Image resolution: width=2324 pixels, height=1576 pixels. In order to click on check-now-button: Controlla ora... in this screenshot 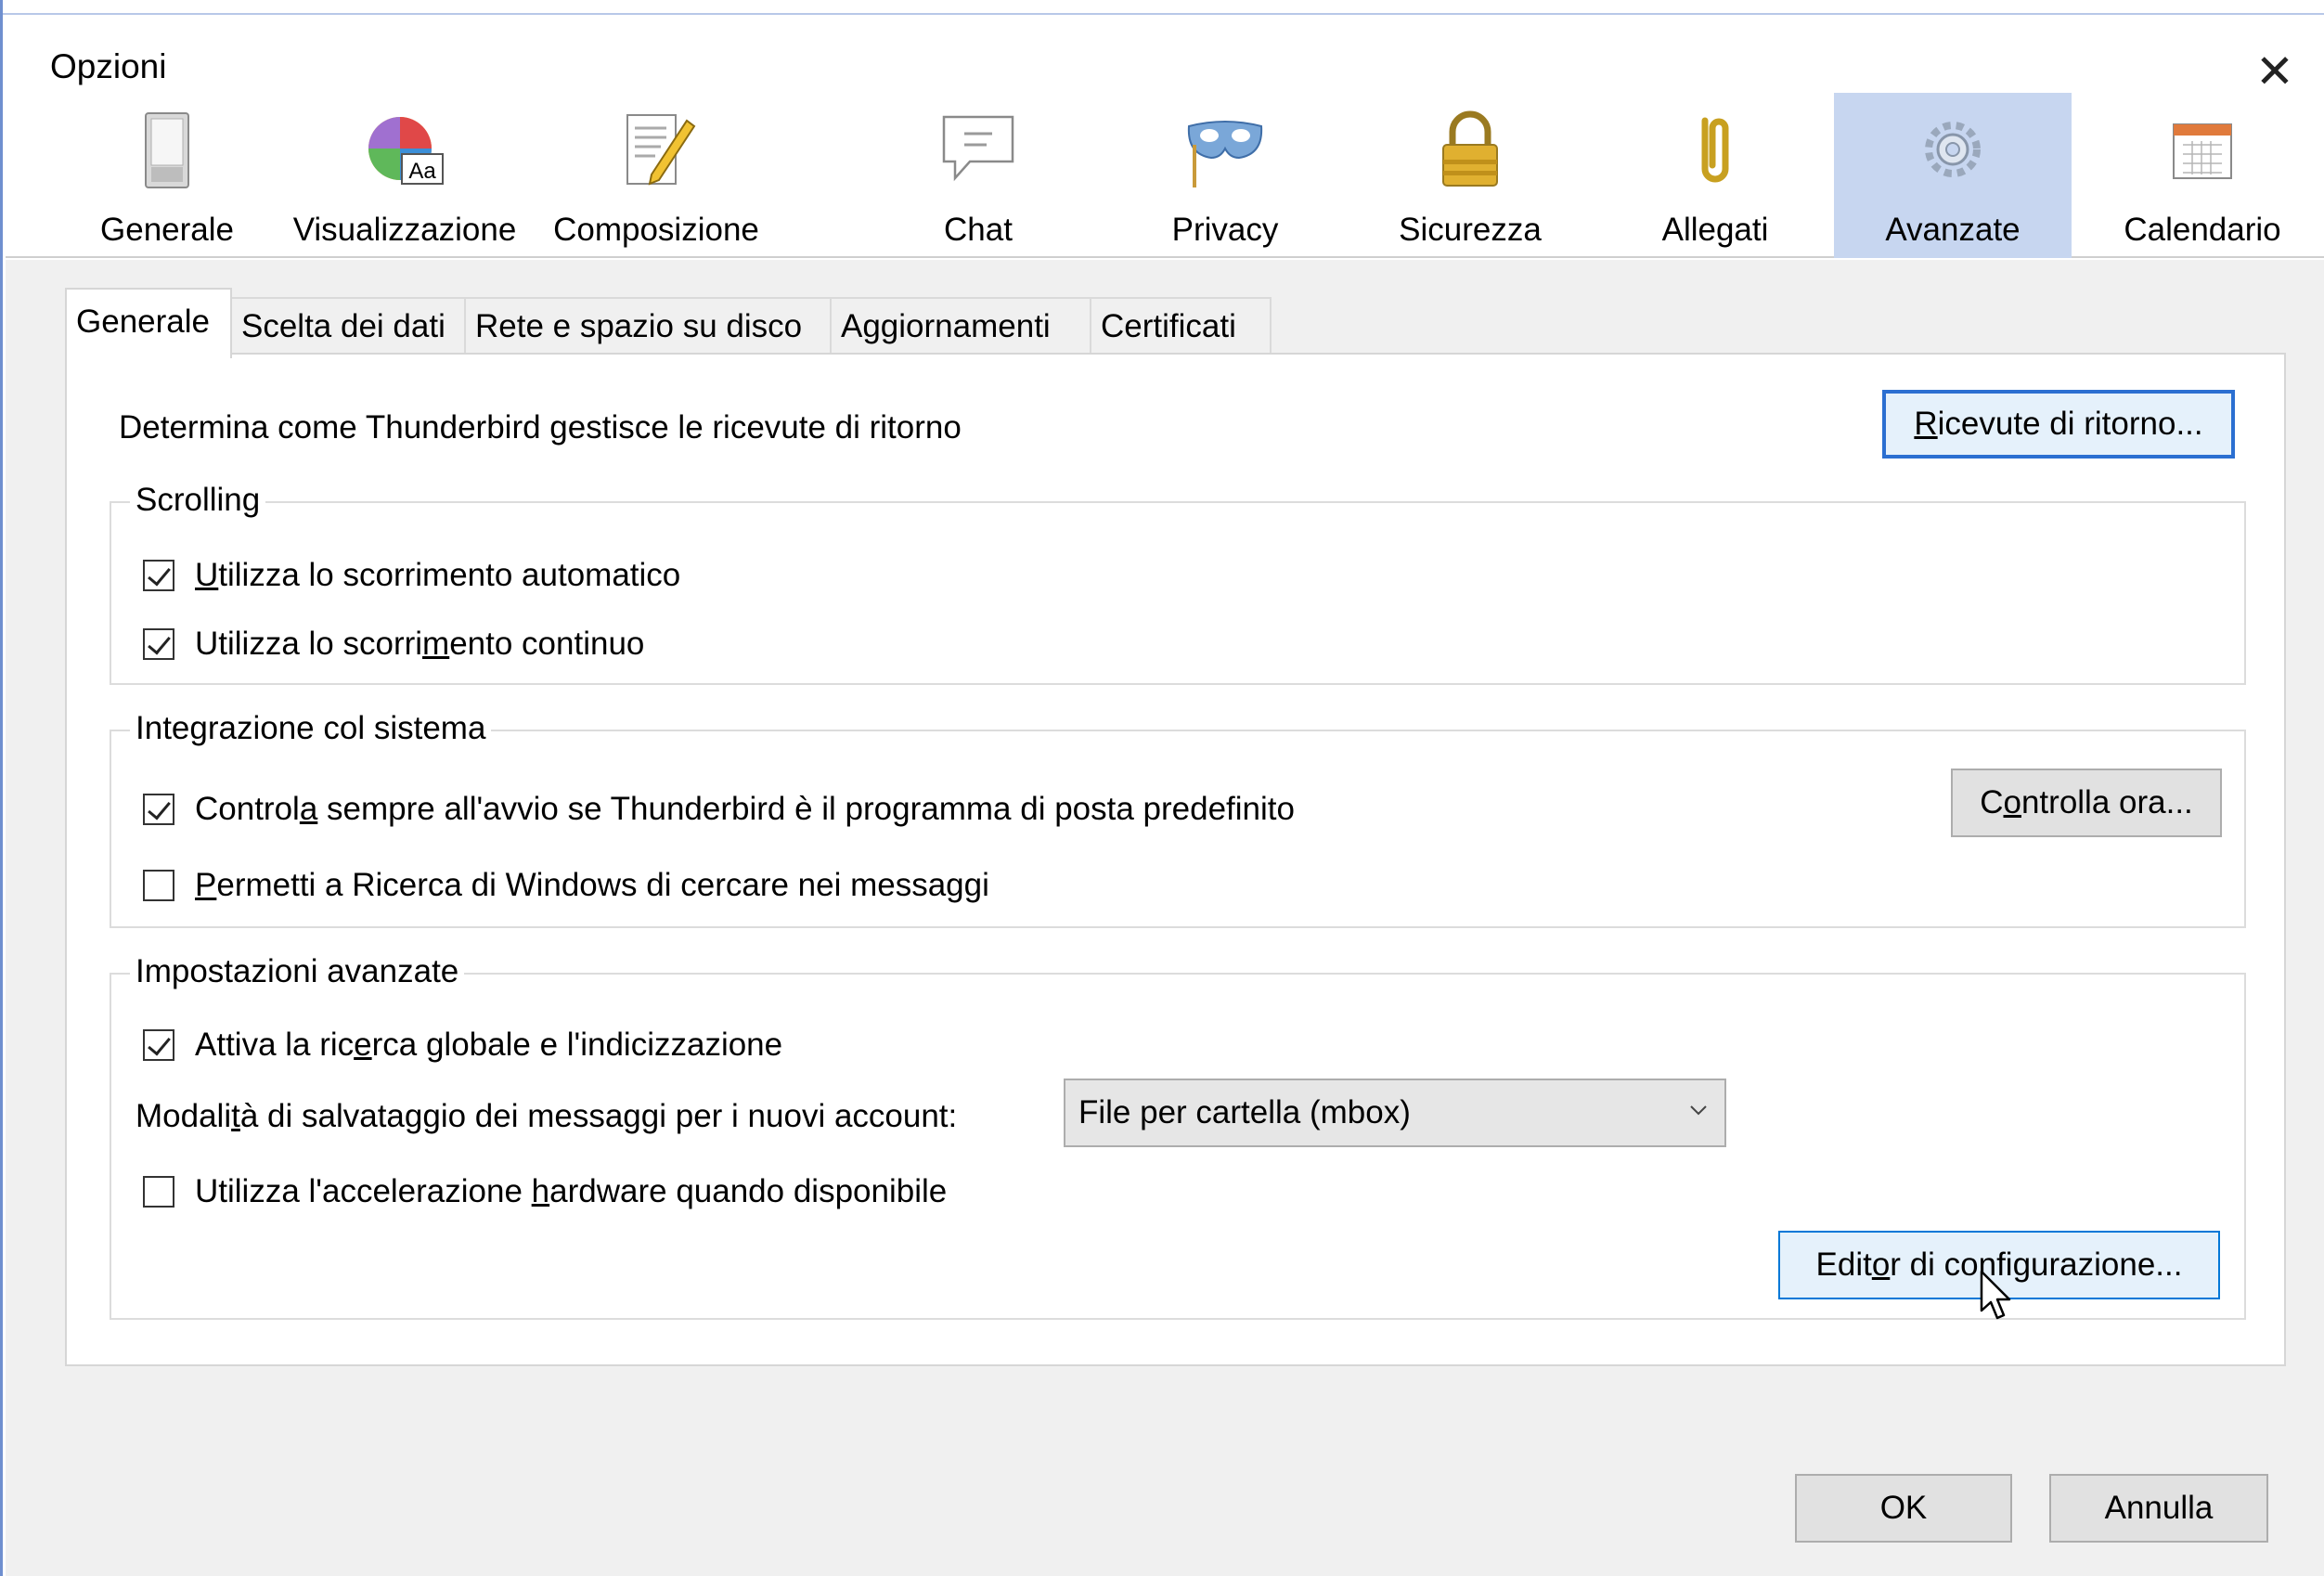, I will do `click(2087, 803)`.